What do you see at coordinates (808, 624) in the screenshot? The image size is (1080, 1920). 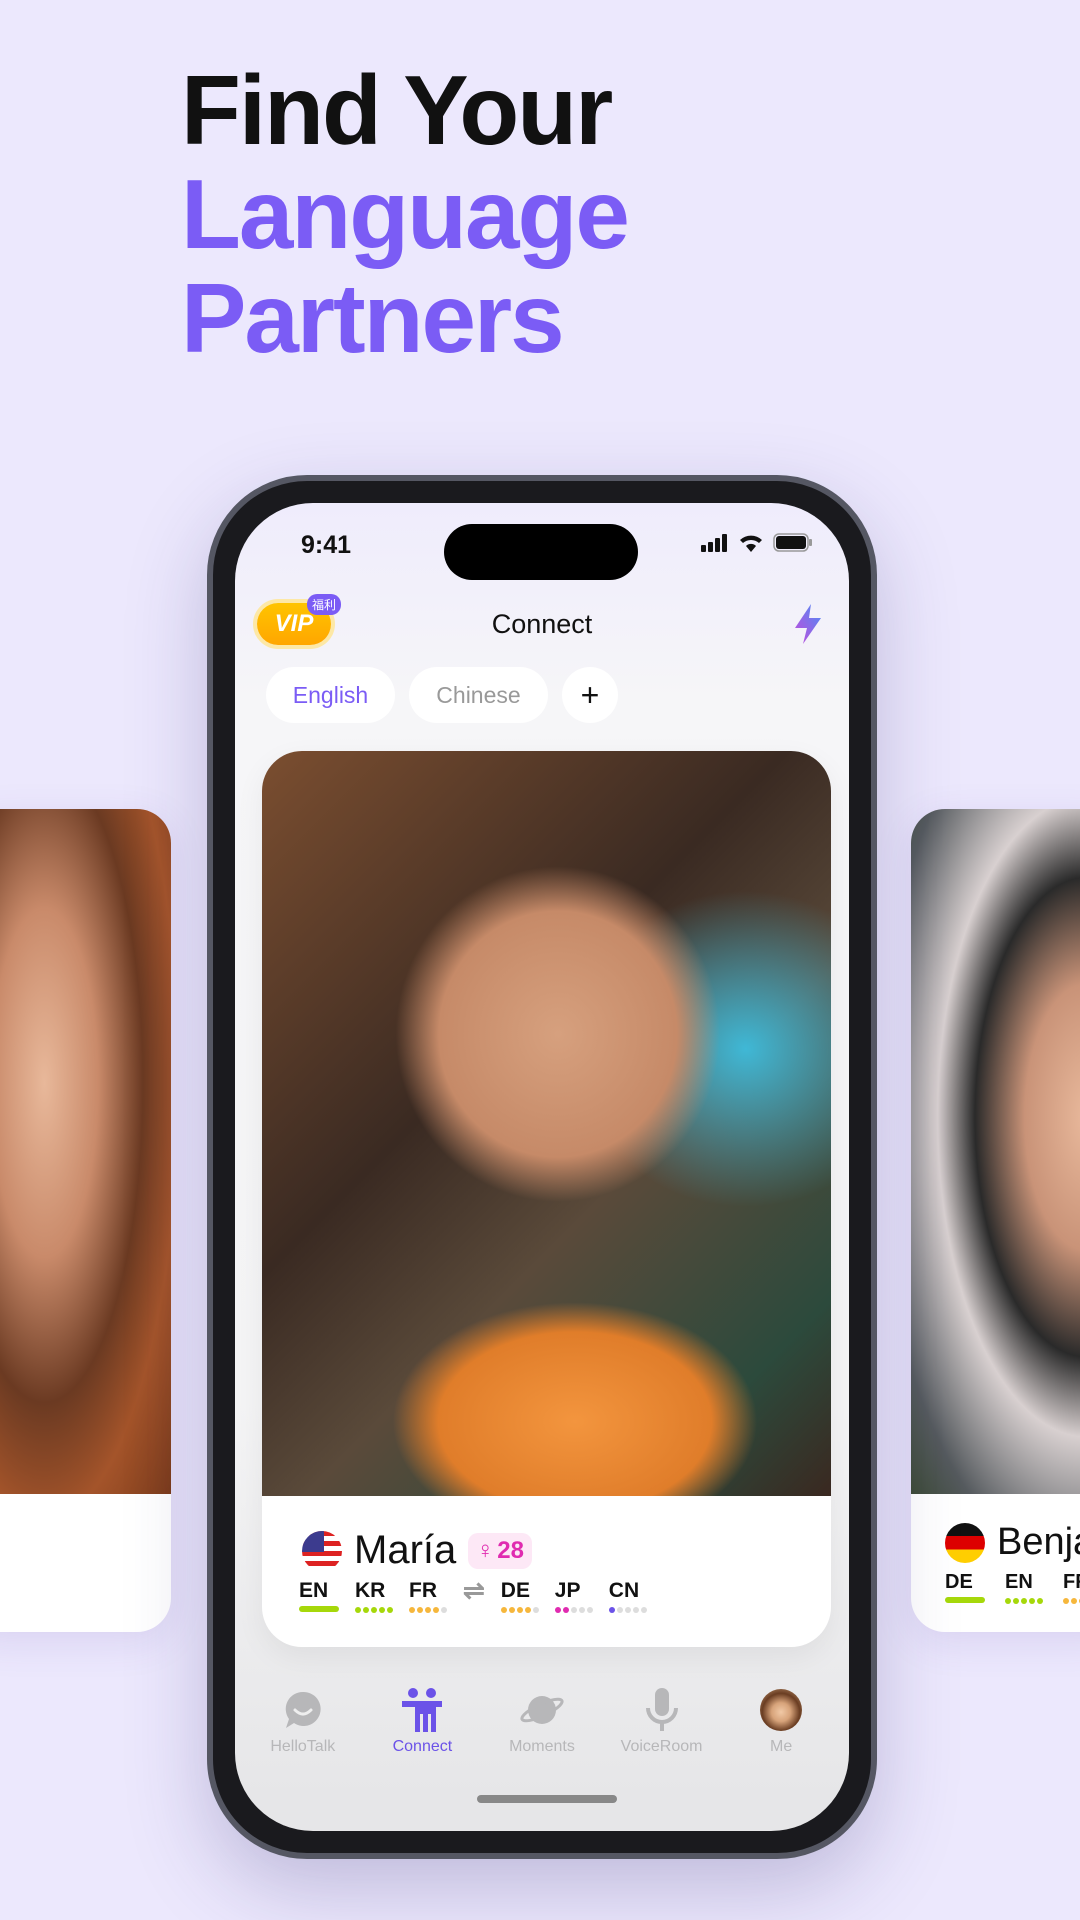 I see `lightning-icon` at bounding box center [808, 624].